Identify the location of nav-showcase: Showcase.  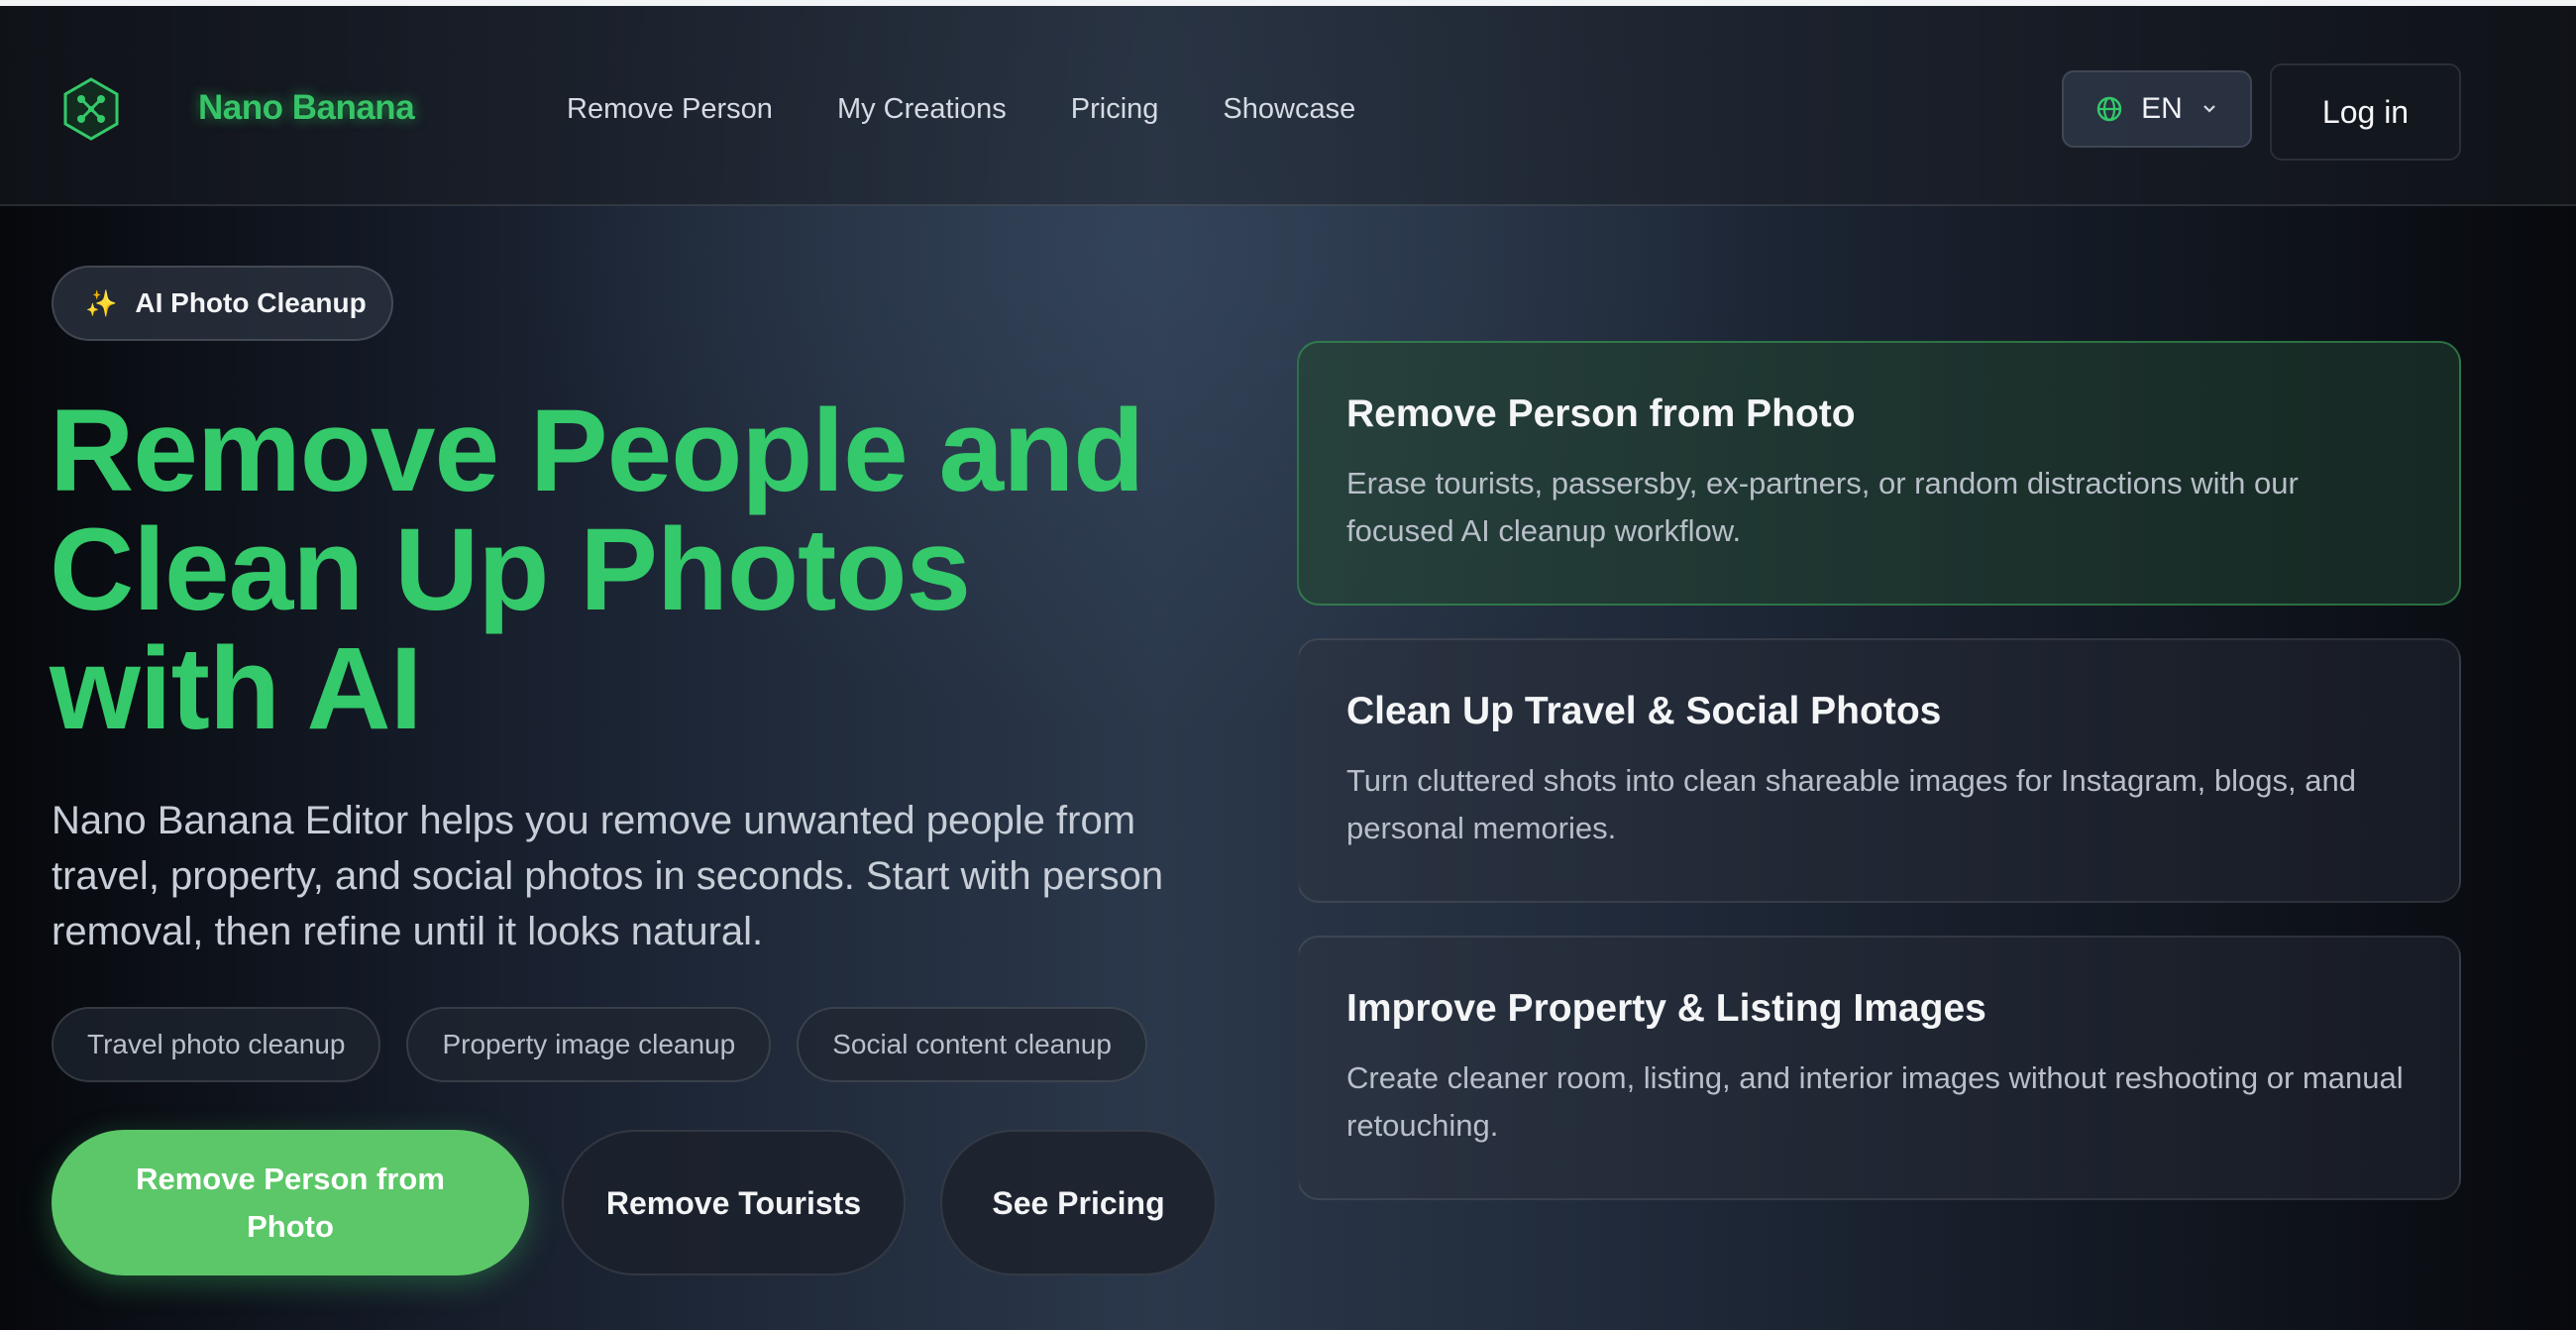
(1289, 109).